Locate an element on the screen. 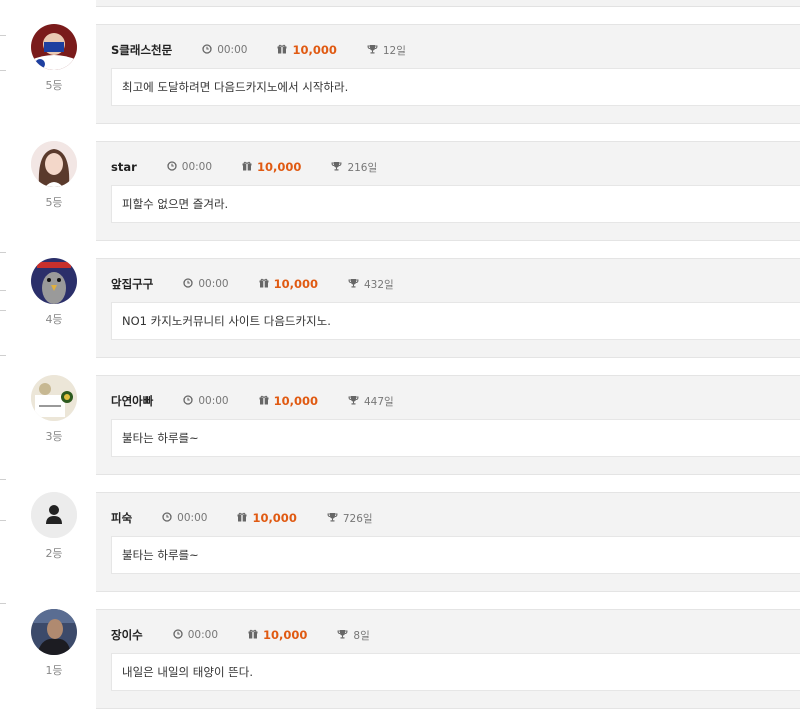  comment-days: 216일 is located at coordinates (354, 167).